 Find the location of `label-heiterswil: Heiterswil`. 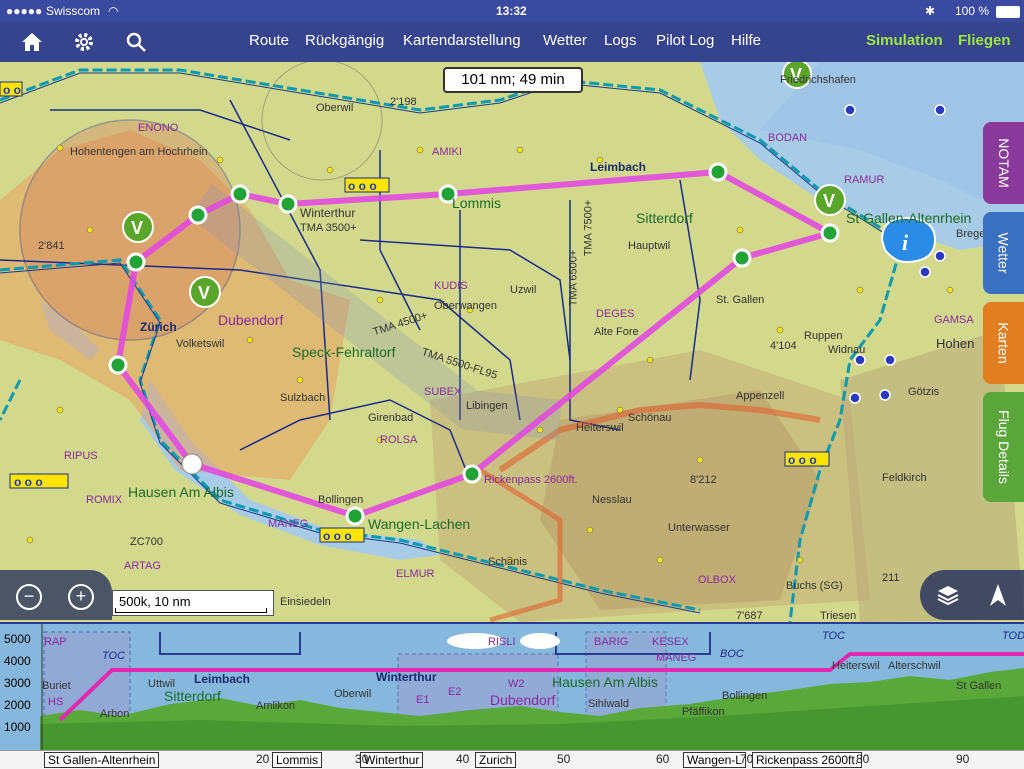

label-heiterswil: Heiterswil is located at coordinates (600, 428).